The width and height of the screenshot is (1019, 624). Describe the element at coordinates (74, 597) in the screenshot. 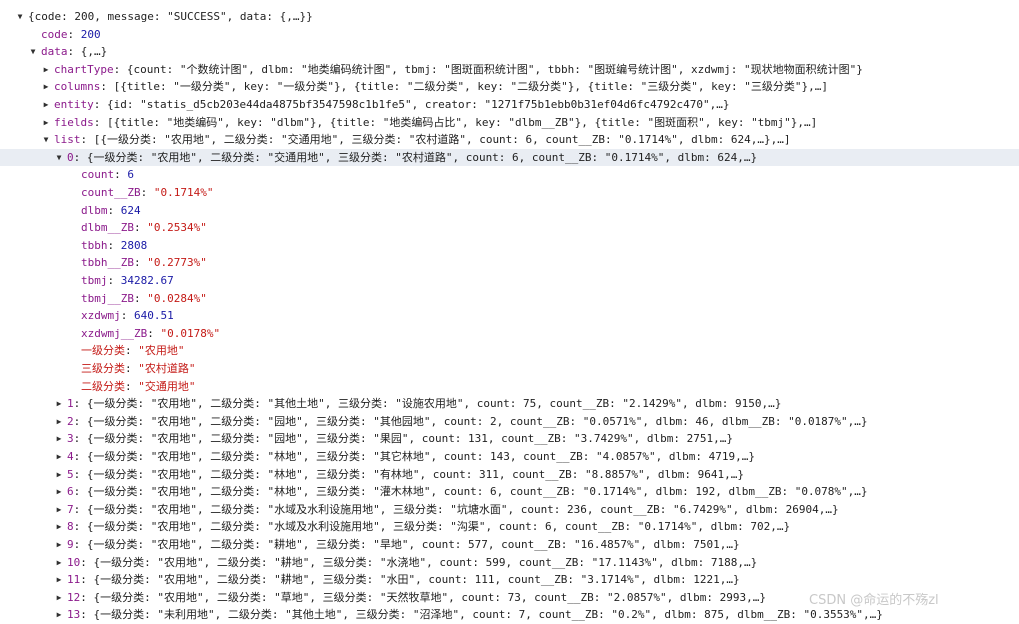

I see `json-key: 12` at that location.